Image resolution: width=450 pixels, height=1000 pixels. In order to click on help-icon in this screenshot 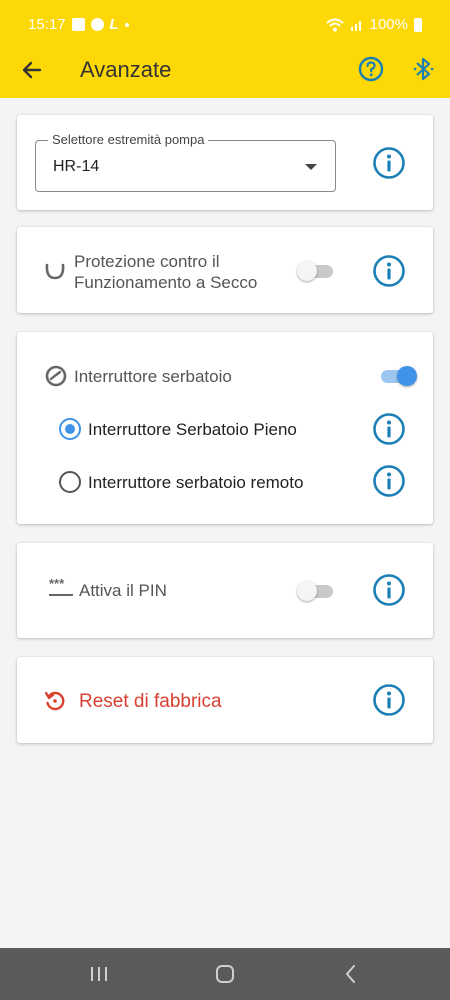, I will do `click(371, 69)`.